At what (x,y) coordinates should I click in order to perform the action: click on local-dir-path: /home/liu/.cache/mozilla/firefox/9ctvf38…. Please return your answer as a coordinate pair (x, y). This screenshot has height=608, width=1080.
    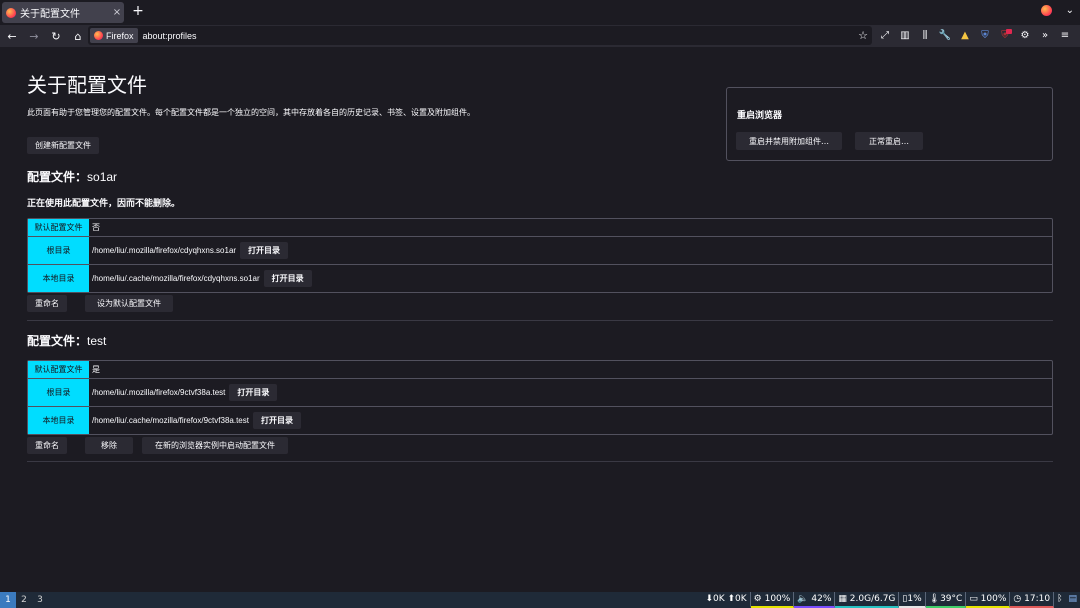
    Looking at the image, I should click on (170, 420).